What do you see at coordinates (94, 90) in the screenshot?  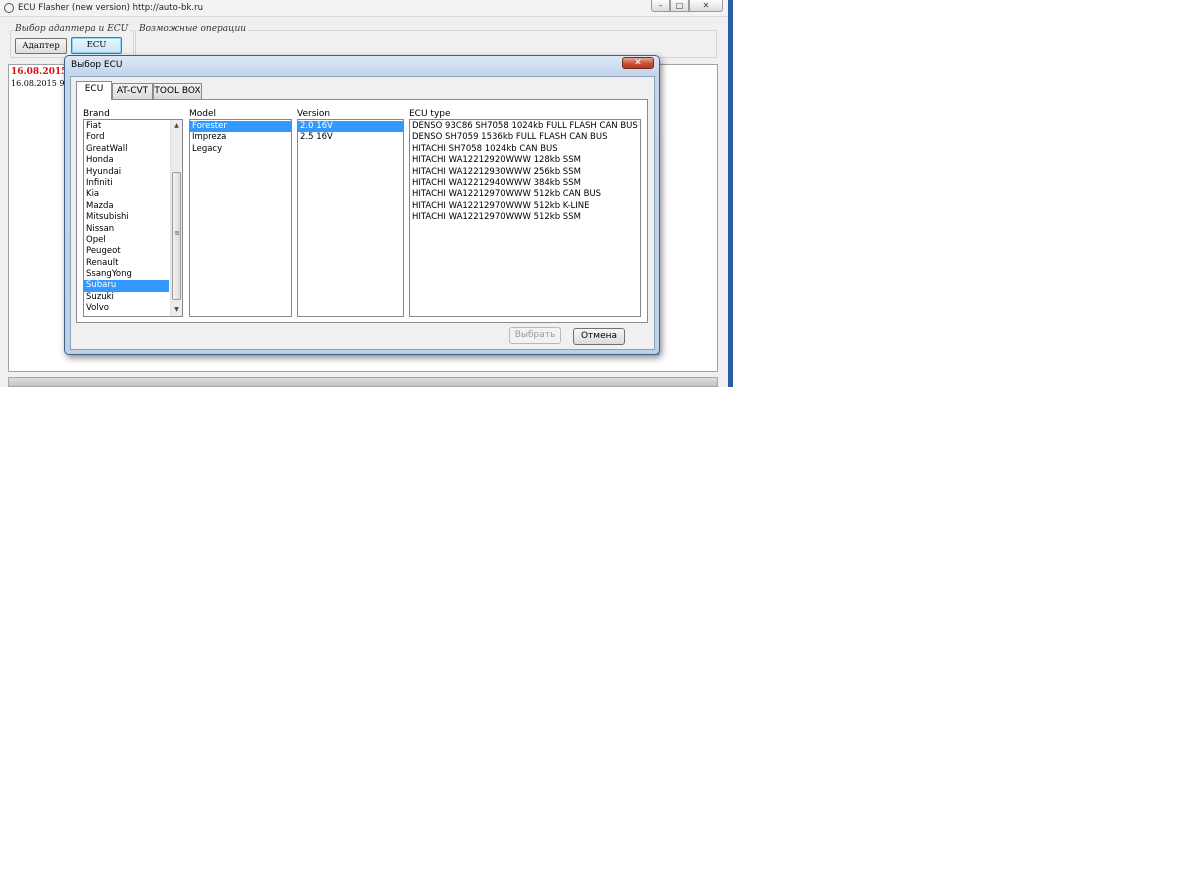 I see `tab-ecu: ECU` at bounding box center [94, 90].